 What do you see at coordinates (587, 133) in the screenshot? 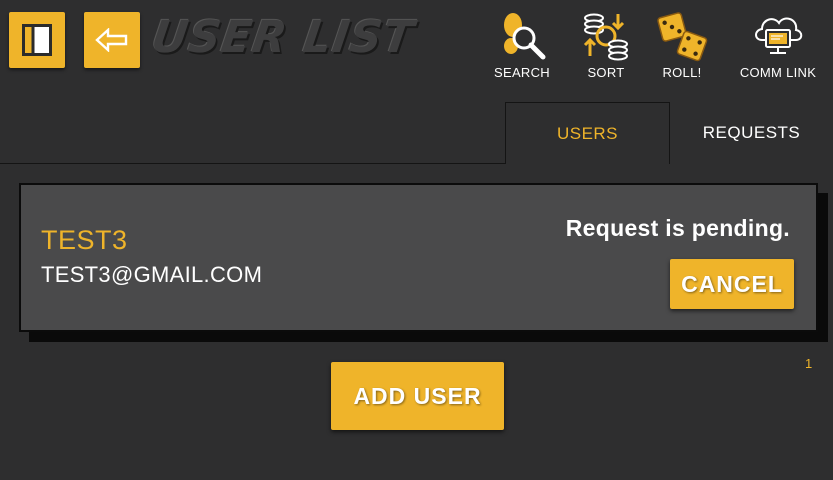
I see `tab-users: USERS` at bounding box center [587, 133].